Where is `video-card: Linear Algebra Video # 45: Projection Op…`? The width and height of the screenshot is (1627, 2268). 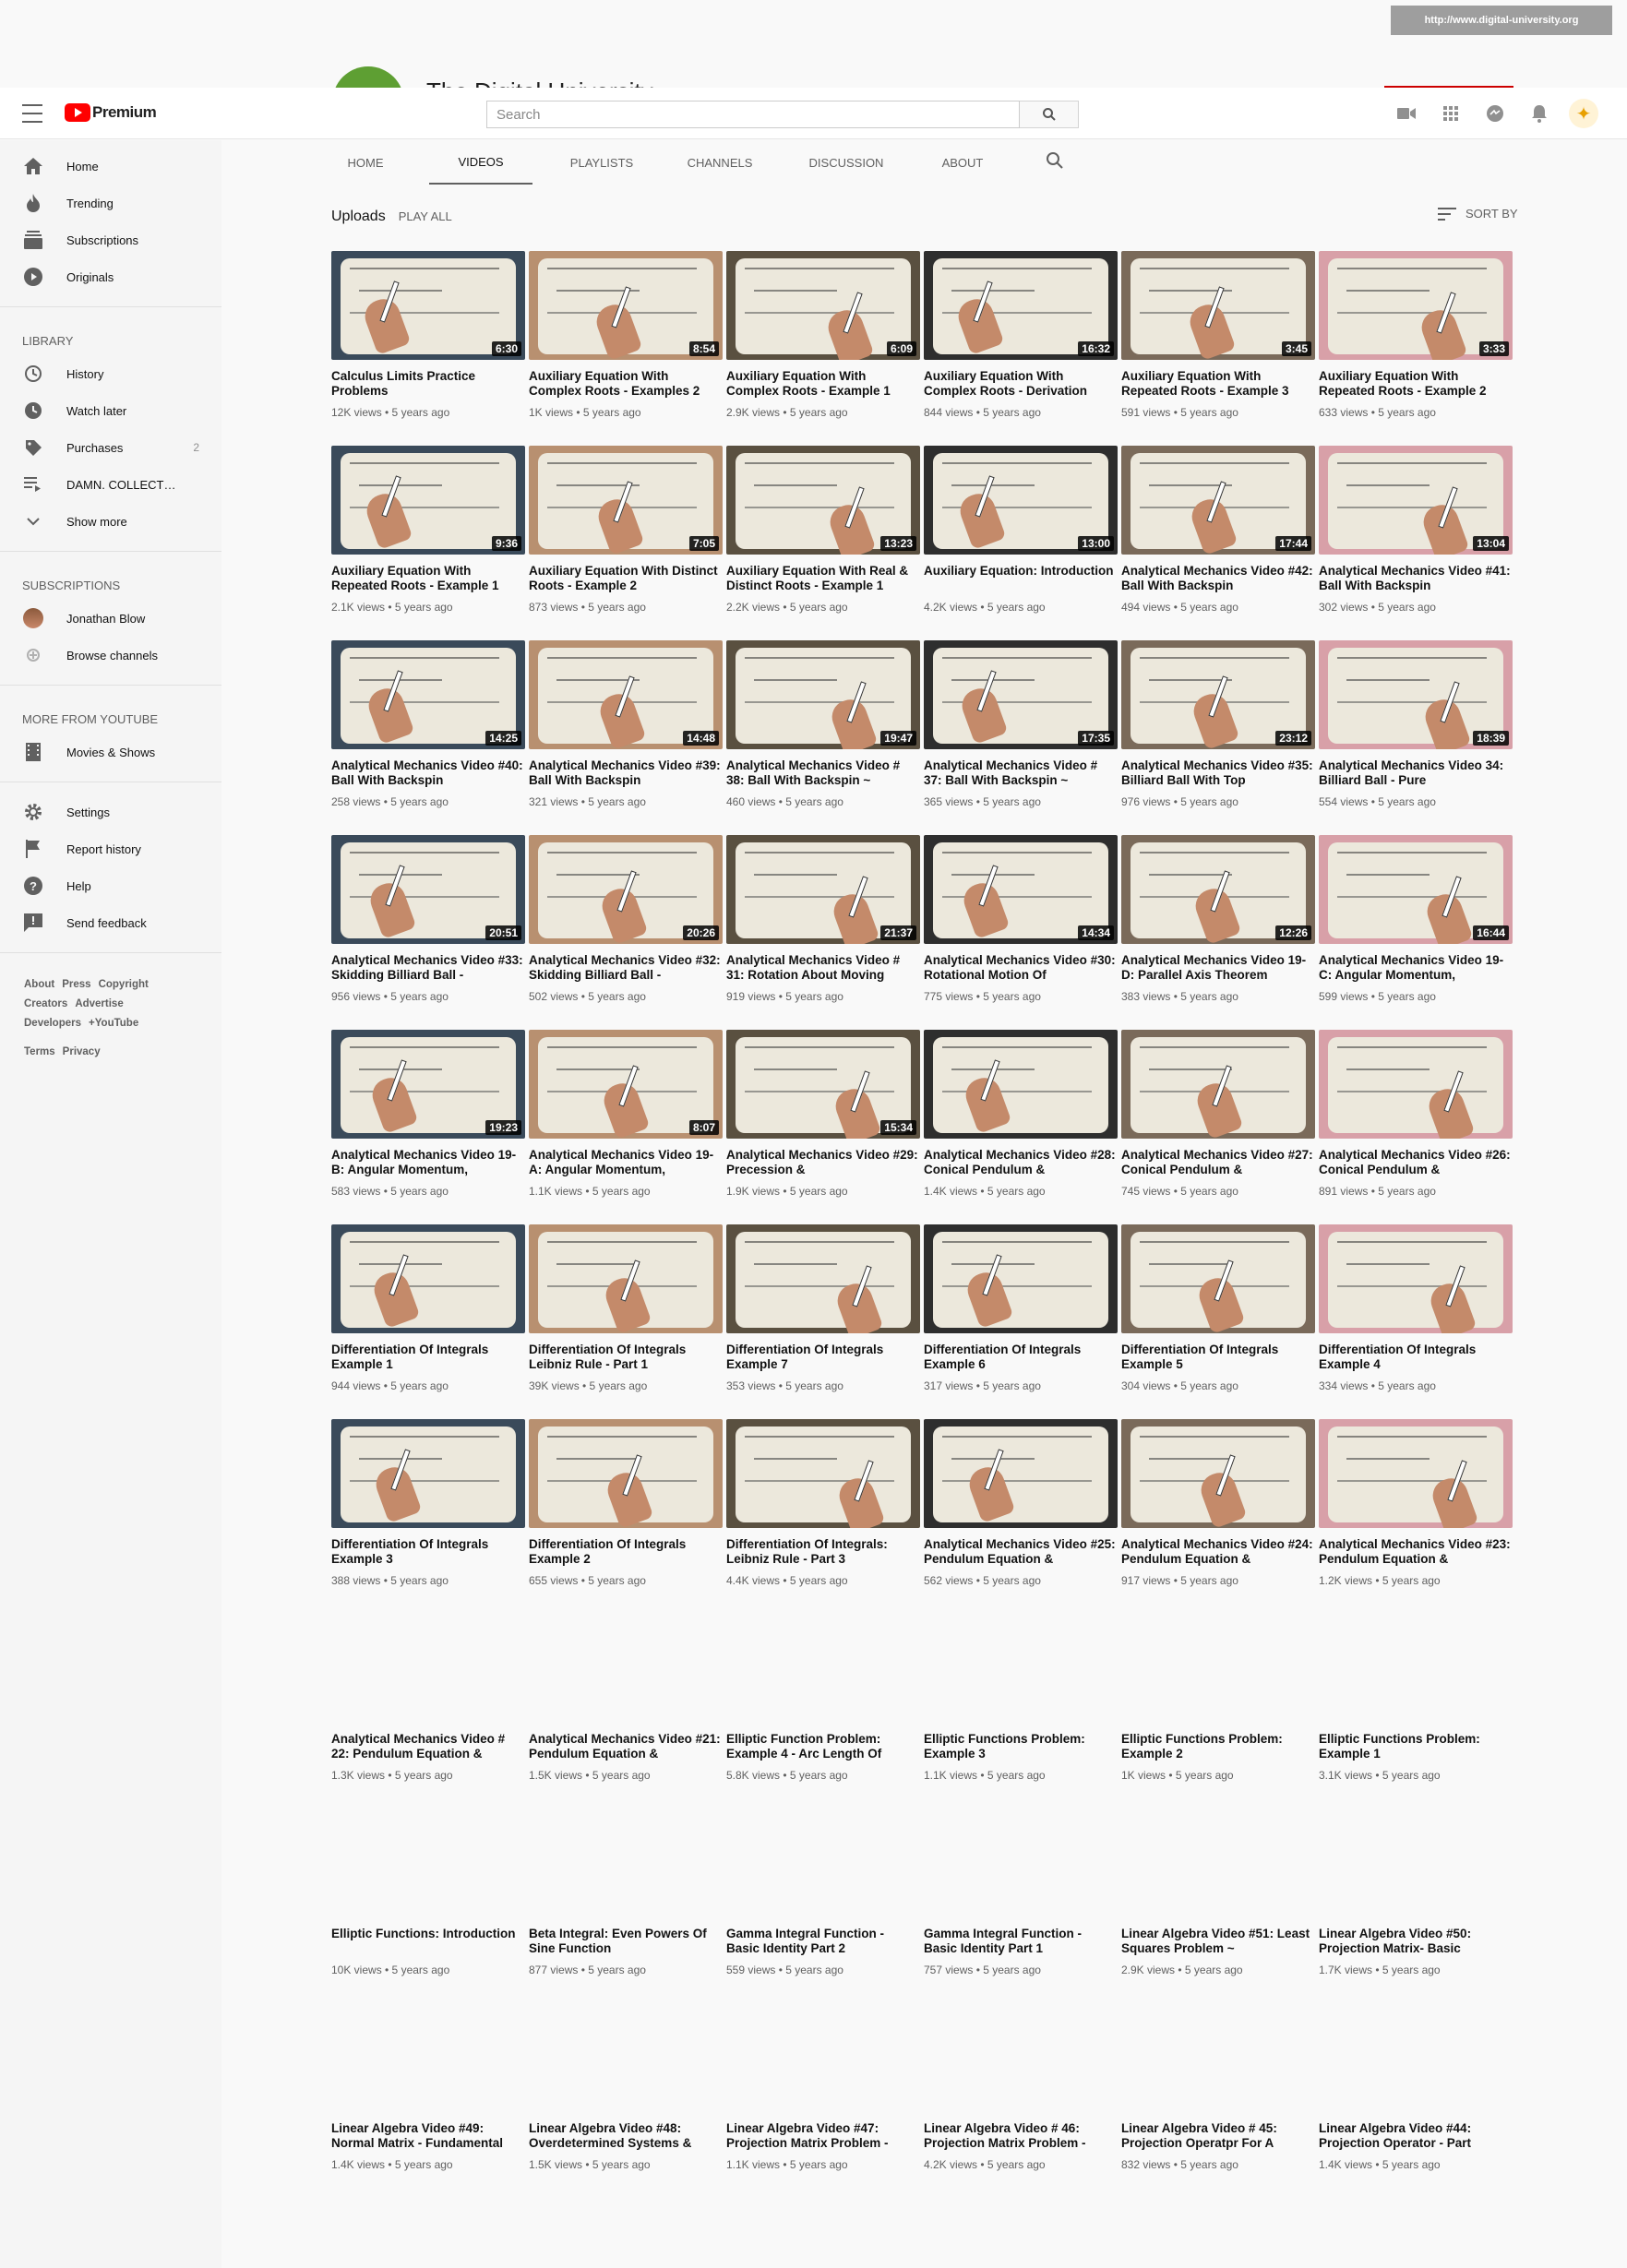 video-card: Linear Algebra Video # 45: Projection Op… is located at coordinates (1218, 2100).